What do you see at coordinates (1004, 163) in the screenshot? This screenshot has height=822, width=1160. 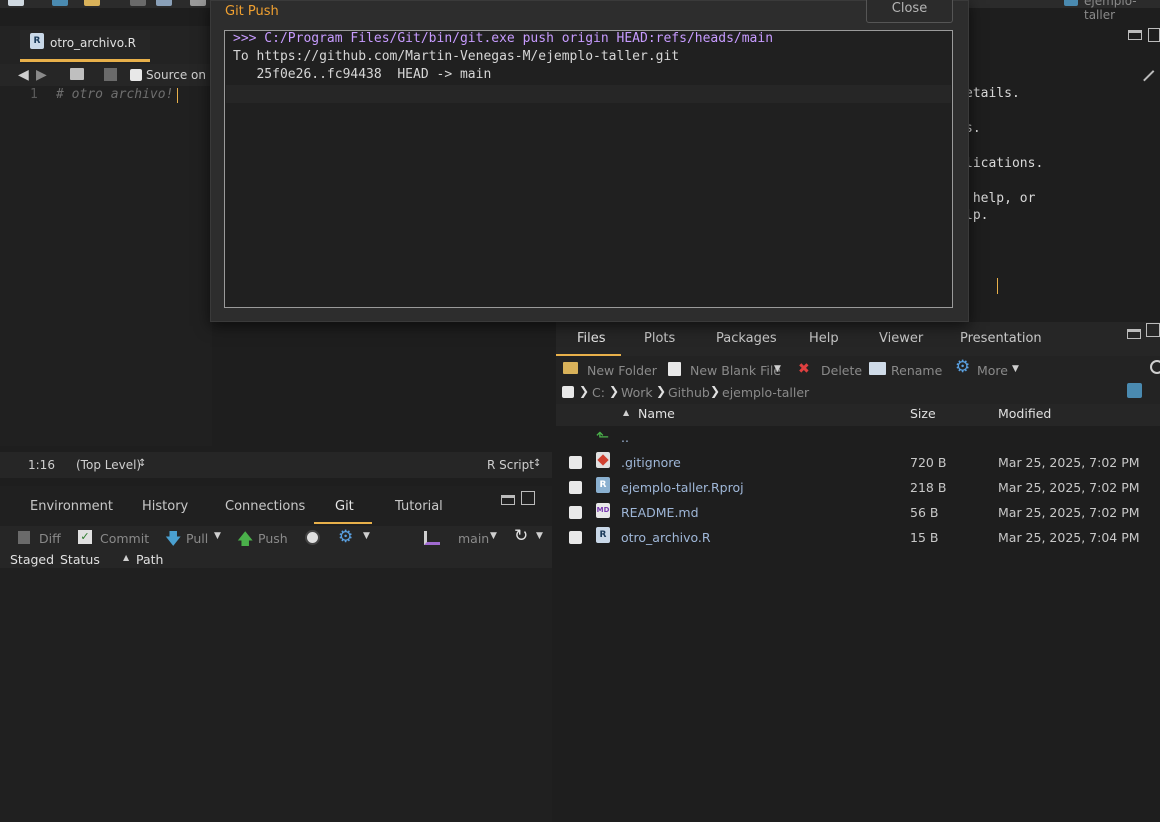 I see `console-text-line: lications.` at bounding box center [1004, 163].